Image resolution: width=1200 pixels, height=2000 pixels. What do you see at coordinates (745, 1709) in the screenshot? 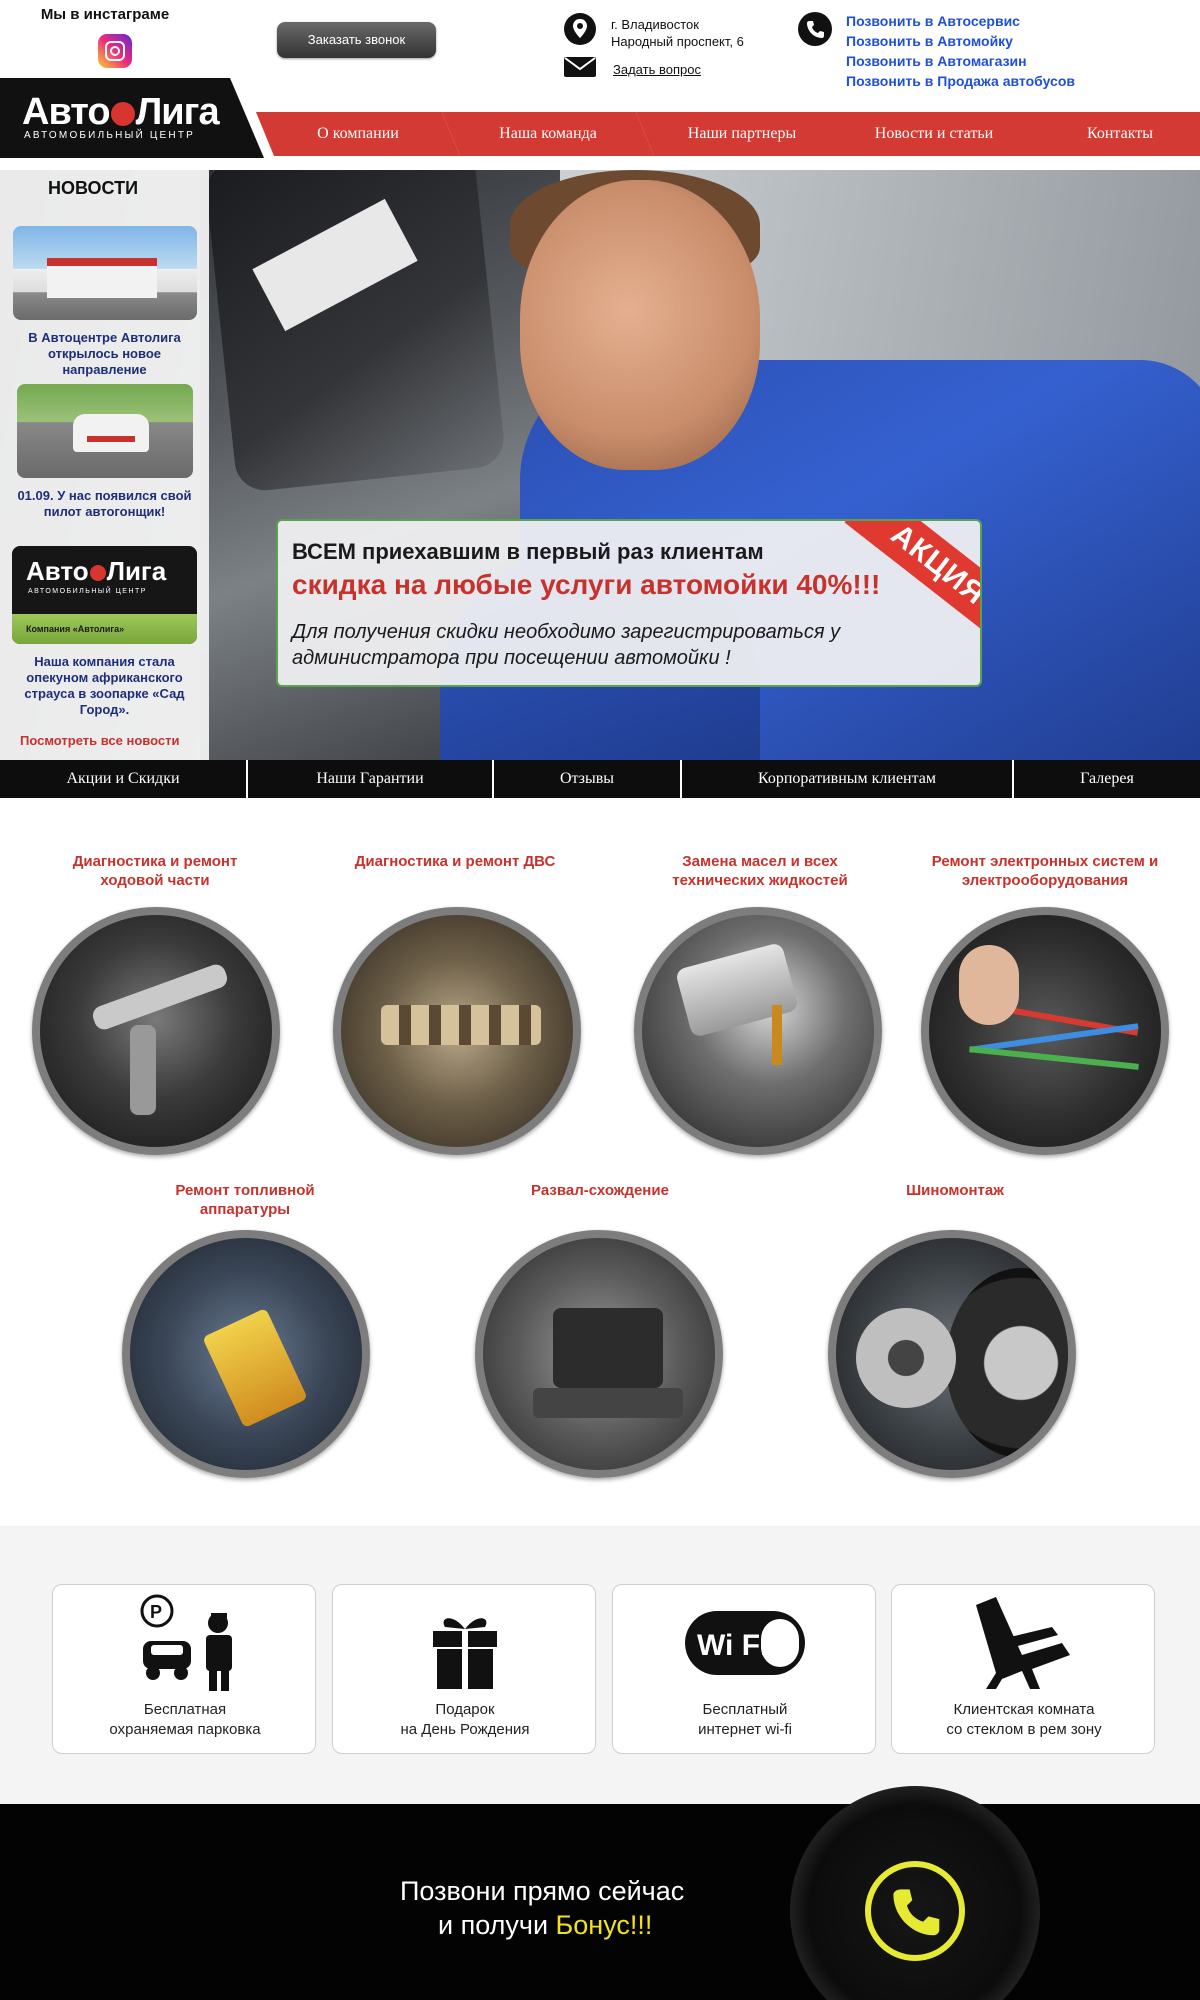
I see `feature-line1: Бесплатный` at bounding box center [745, 1709].